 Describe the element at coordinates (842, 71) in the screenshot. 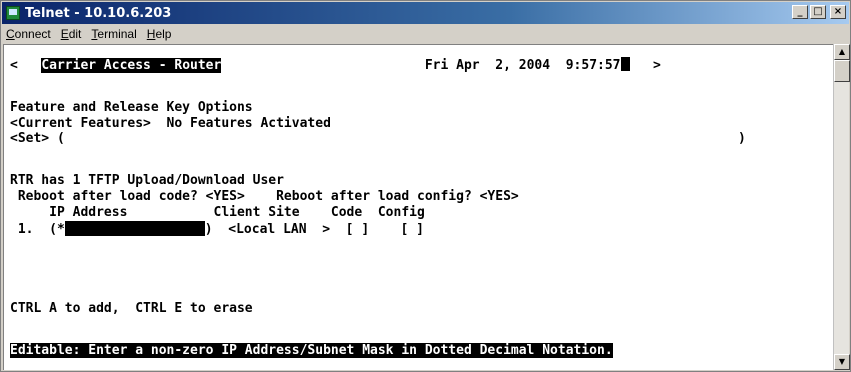

I see `scroll-thumb` at that location.